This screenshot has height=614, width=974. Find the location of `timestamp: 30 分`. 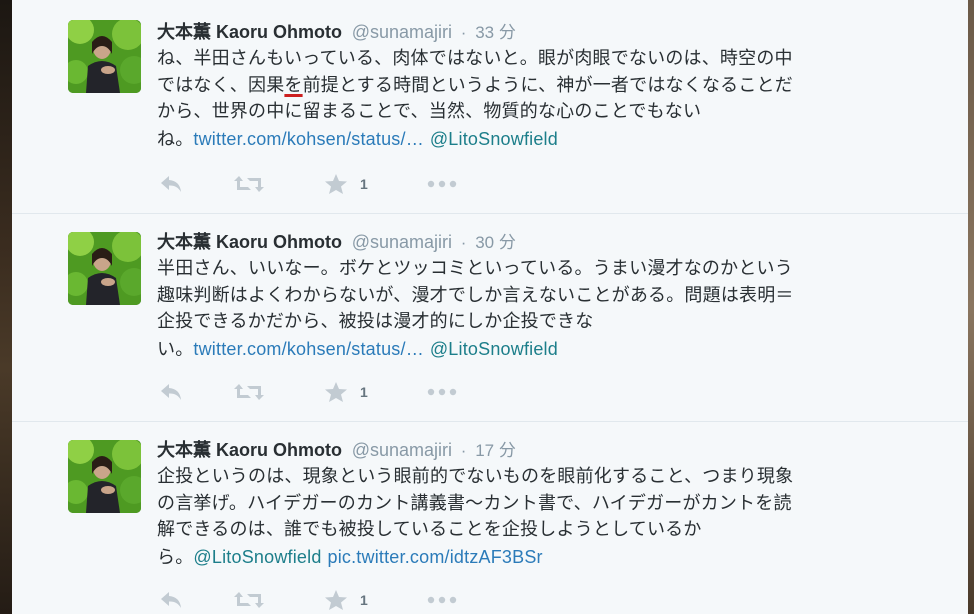

timestamp: 30 分 is located at coordinates (495, 242).